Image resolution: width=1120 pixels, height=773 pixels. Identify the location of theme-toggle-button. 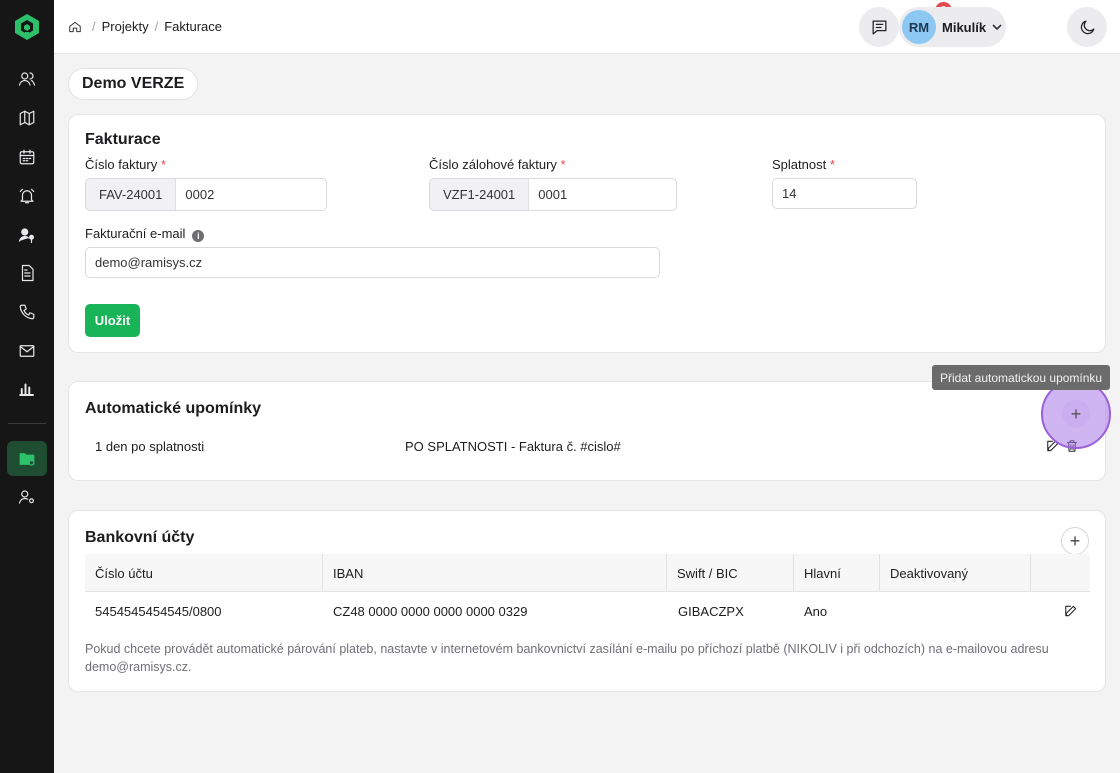
(1087, 27).